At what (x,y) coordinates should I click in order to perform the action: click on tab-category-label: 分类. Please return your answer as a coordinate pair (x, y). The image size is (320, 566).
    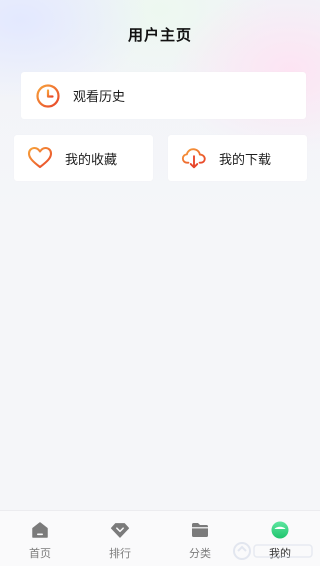
    Looking at the image, I should click on (200, 553).